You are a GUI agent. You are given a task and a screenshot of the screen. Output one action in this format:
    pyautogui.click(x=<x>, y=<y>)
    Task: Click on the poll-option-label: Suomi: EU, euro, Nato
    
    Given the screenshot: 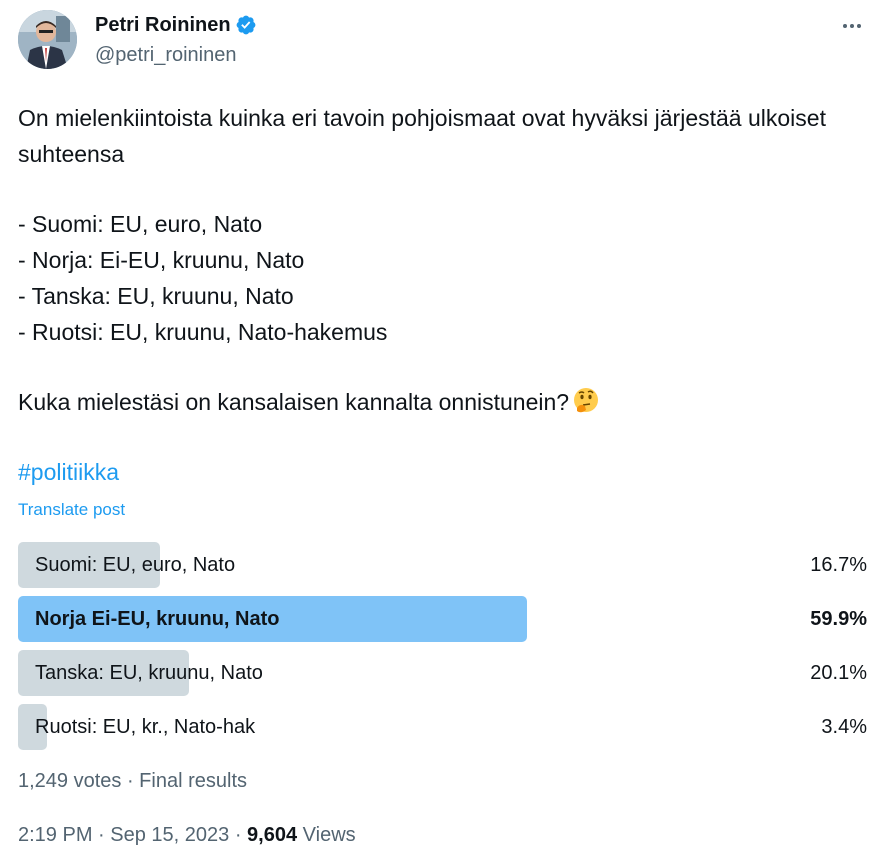 What is the action you would take?
    pyautogui.click(x=135, y=565)
    